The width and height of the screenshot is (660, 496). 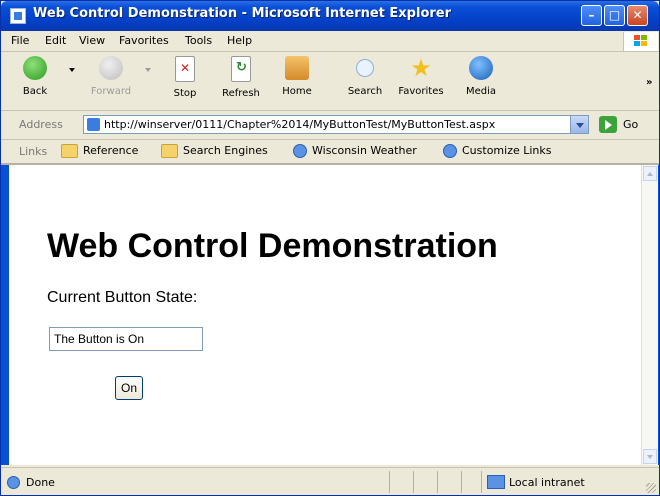 I want to click on search-button: Search, so click(x=365, y=76).